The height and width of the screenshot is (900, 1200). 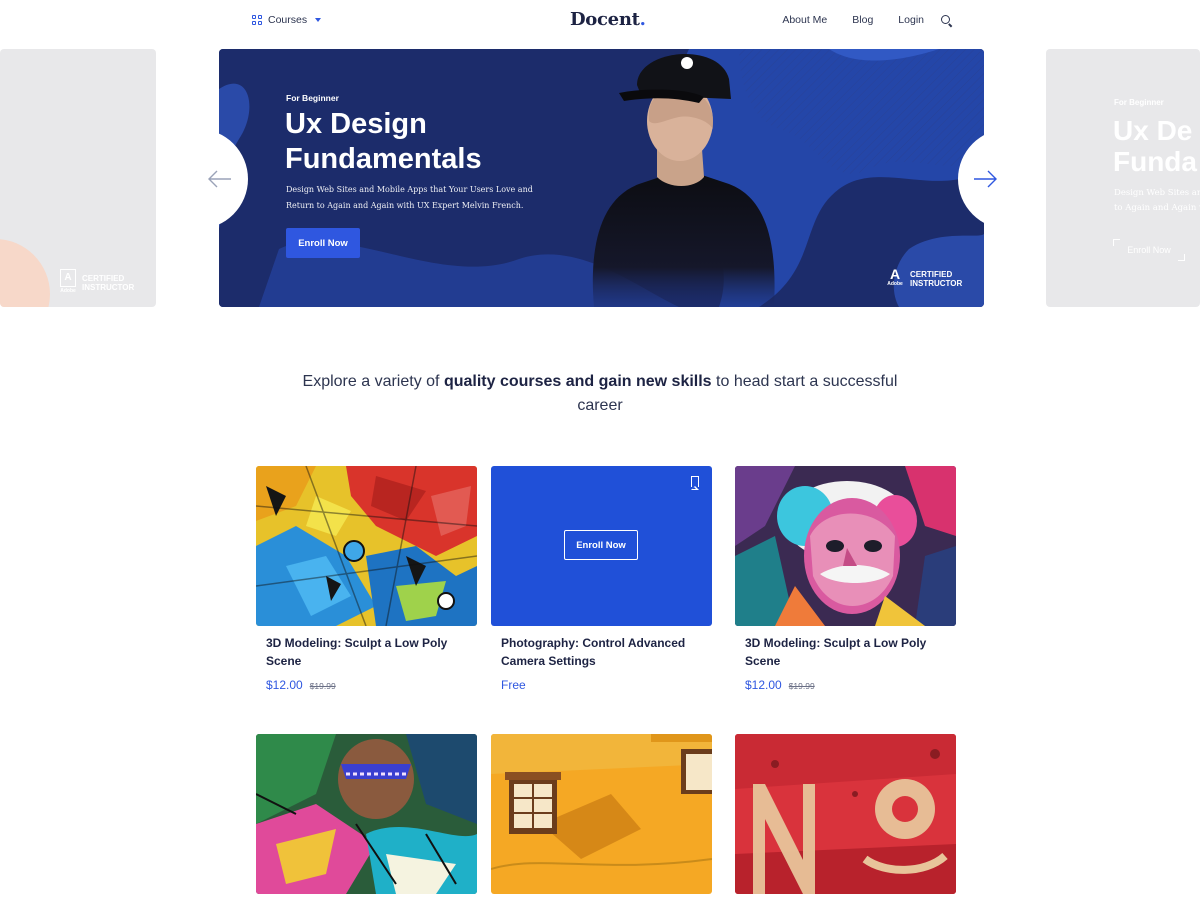 I want to click on site-logo: Docent., so click(x=608, y=19).